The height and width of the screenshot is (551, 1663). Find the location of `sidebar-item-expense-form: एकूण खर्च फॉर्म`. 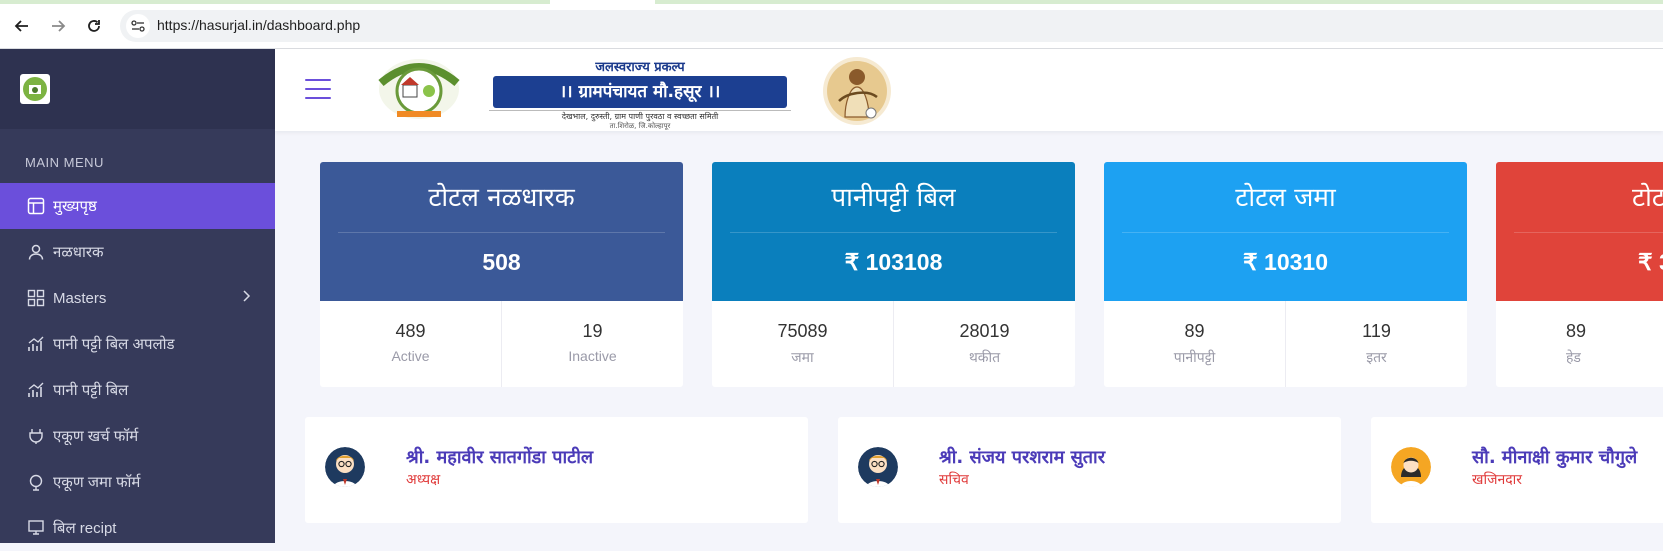

sidebar-item-expense-form: एकूण खर्च फॉर्म is located at coordinates (137, 436).